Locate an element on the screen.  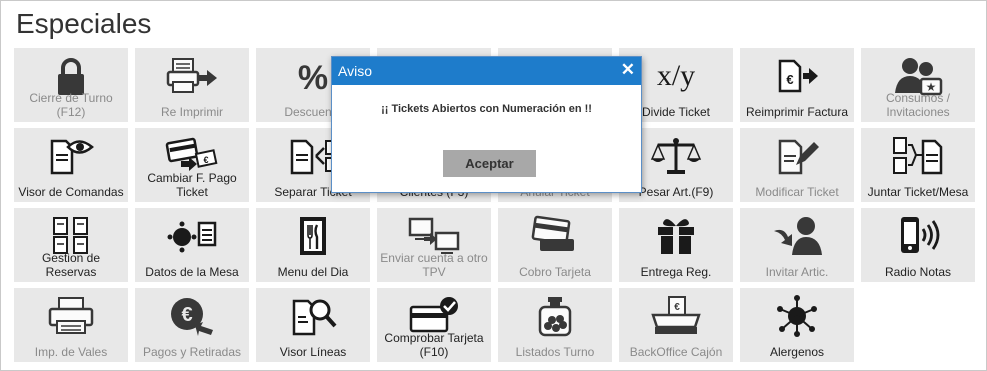
tile-label: Modificar Ticket is located at coordinates (797, 192).